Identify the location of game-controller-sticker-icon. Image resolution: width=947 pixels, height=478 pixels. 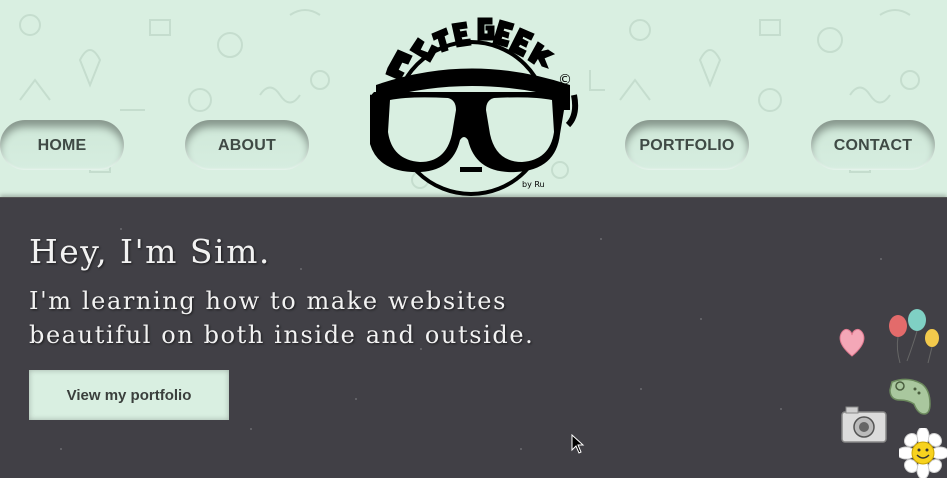
(910, 396).